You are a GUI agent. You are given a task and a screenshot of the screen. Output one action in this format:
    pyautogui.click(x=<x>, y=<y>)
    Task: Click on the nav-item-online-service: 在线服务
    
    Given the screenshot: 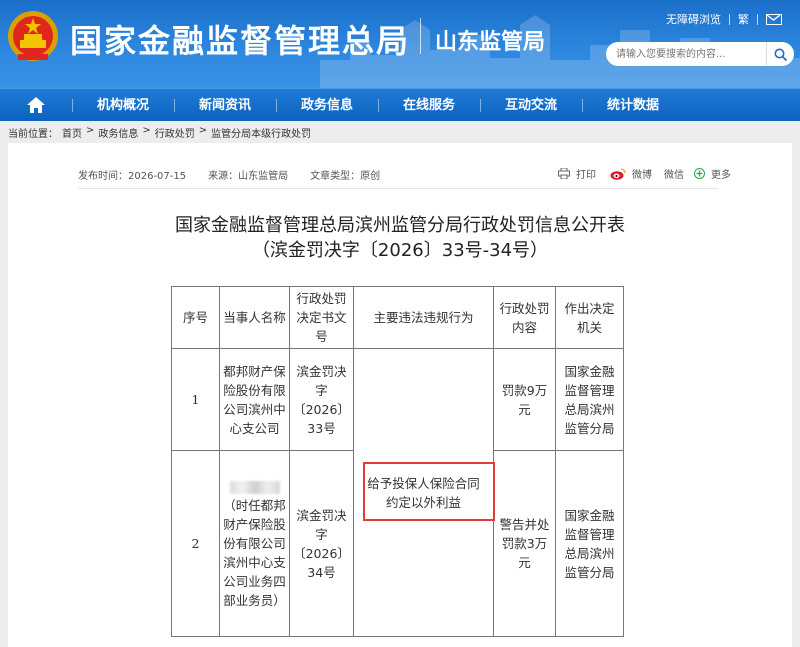 What is the action you would take?
    pyautogui.click(x=429, y=105)
    